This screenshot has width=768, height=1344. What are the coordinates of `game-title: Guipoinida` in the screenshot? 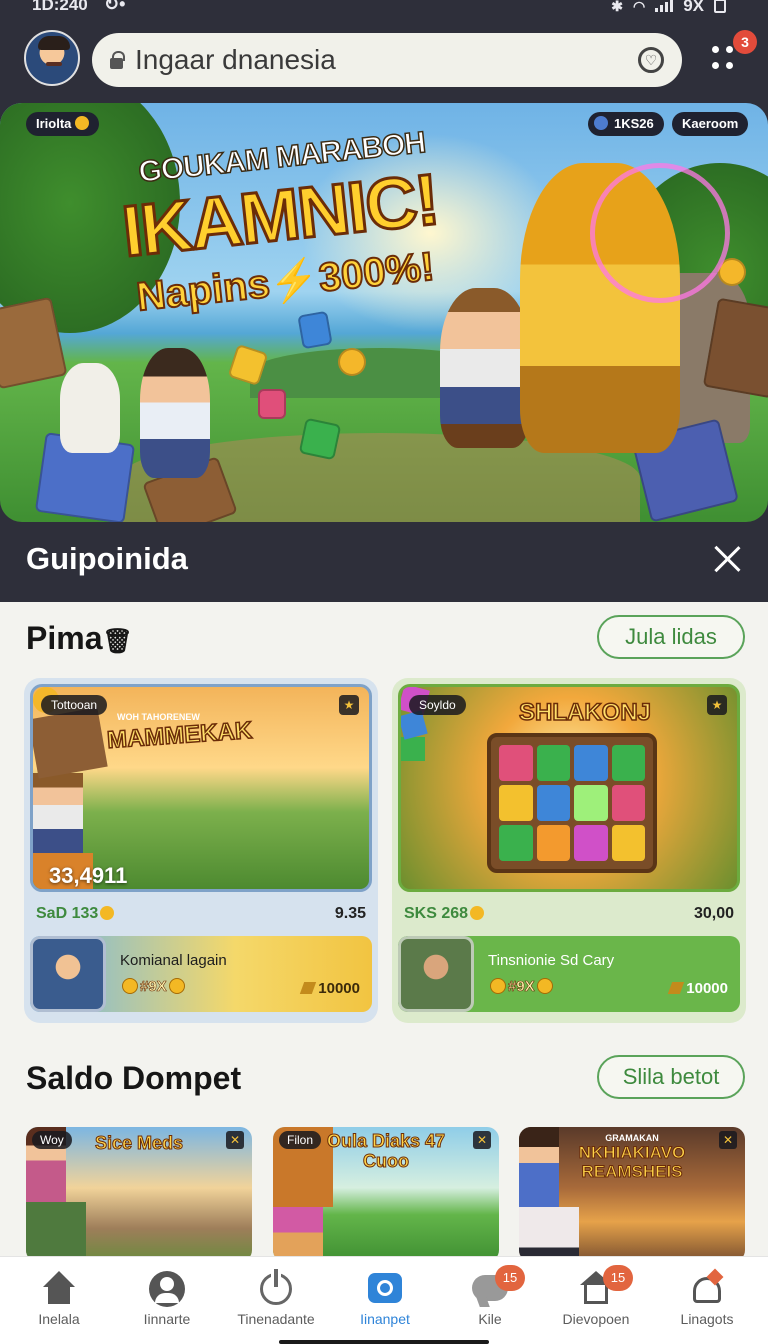 It's located at (107, 558).